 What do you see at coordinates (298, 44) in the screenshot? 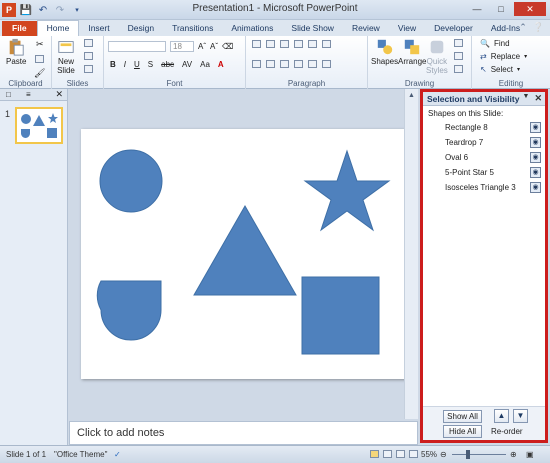
I see `increase-indent-icon` at bounding box center [298, 44].